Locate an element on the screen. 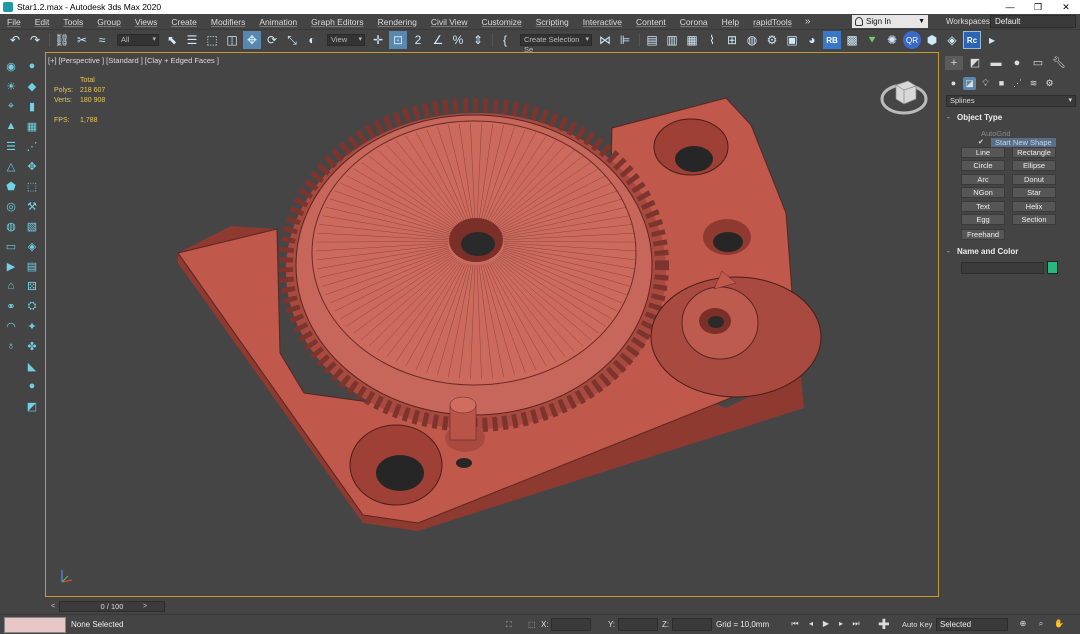 Image resolution: width=1080 pixels, height=634 pixels. name-color-rollout-header: - Name and Color is located at coordinates (982, 251).